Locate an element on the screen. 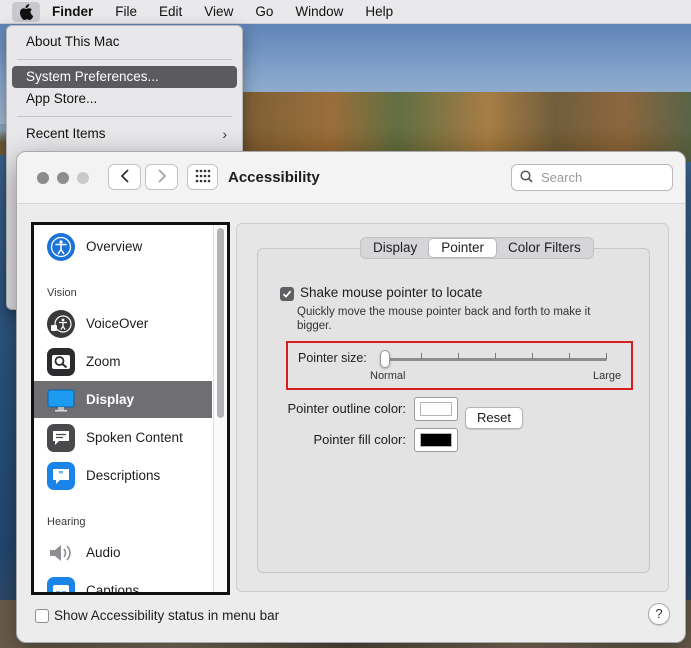  chevron-right-icon is located at coordinates (162, 177).